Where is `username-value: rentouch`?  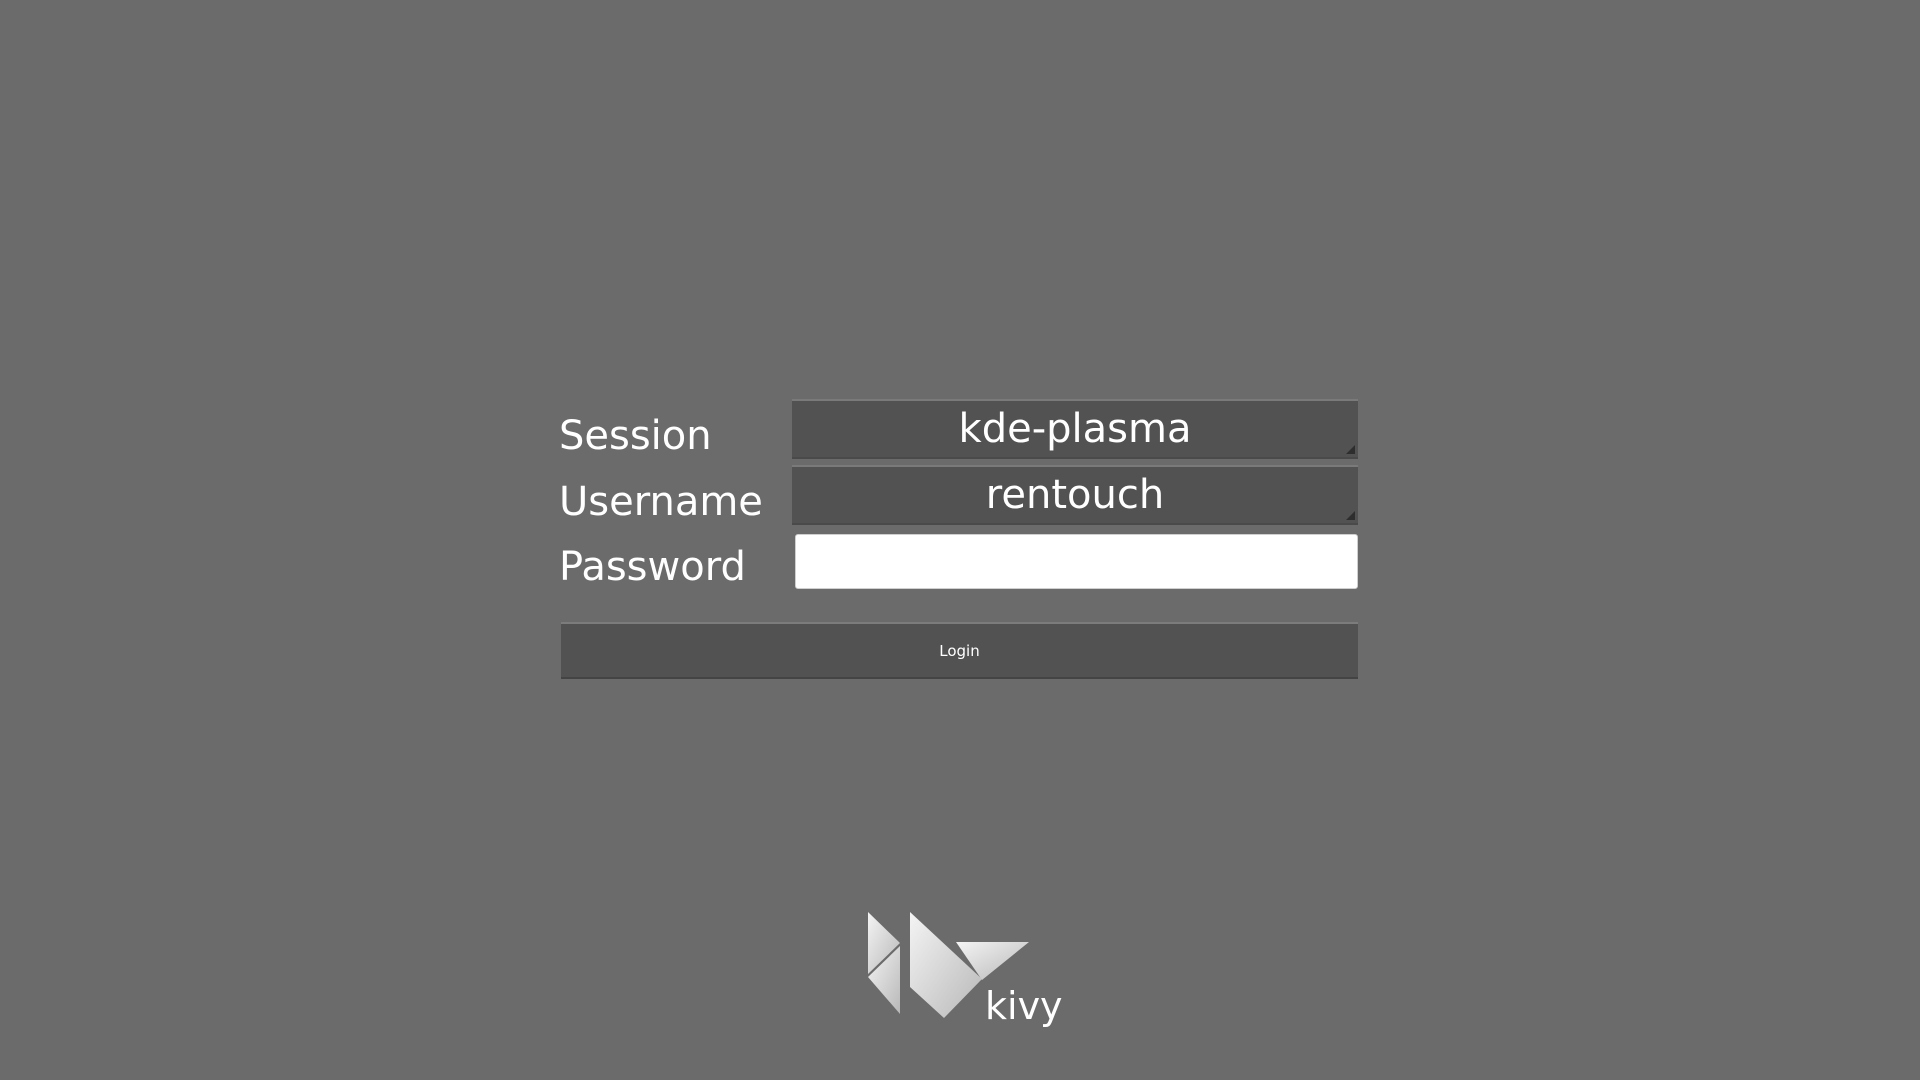 username-value: rentouch is located at coordinates (1075, 495).